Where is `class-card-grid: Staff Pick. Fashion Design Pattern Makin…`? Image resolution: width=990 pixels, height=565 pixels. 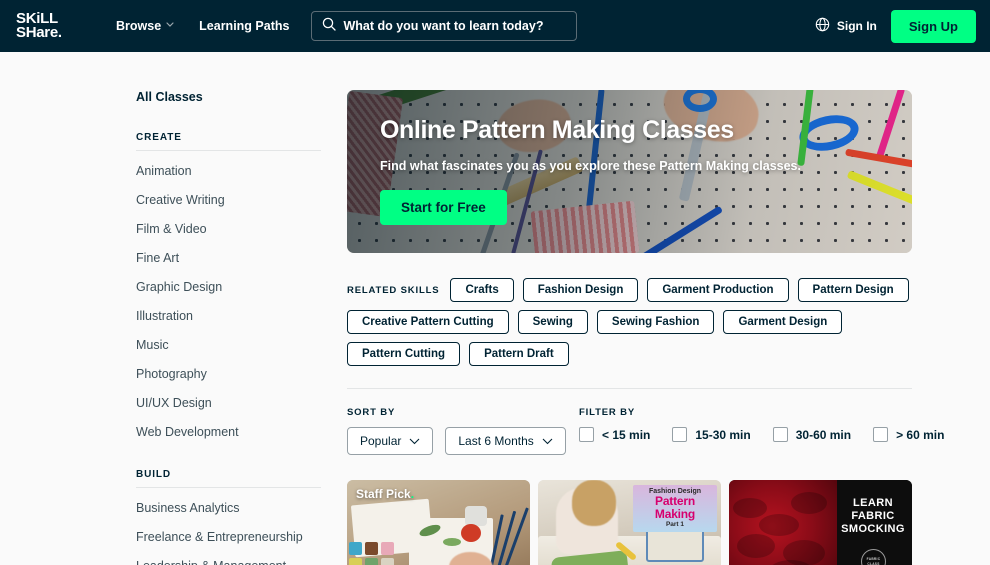 class-card-grid: Staff Pick. Fashion Design Pattern Makin… is located at coordinates (668, 522).